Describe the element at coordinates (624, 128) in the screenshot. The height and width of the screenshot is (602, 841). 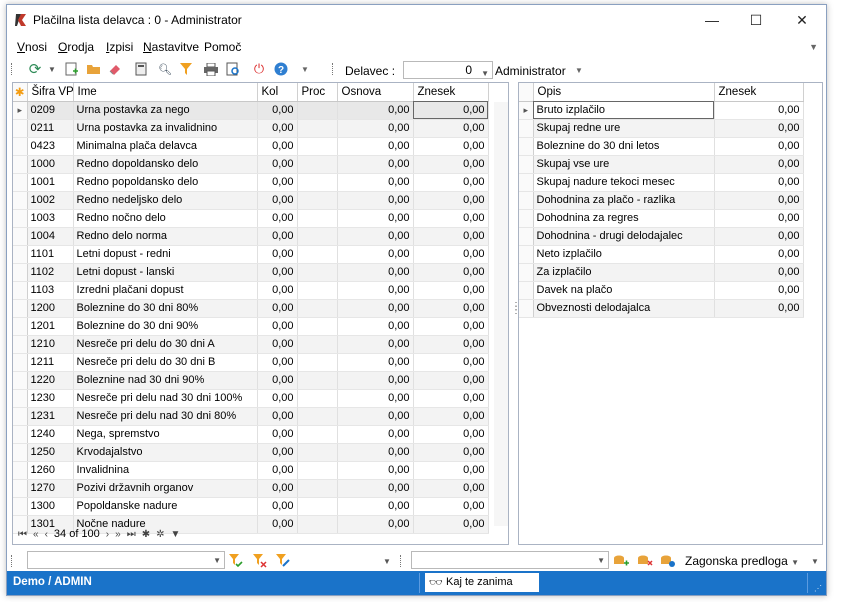
I see `cell-opis: Skupaj redne ure` at that location.